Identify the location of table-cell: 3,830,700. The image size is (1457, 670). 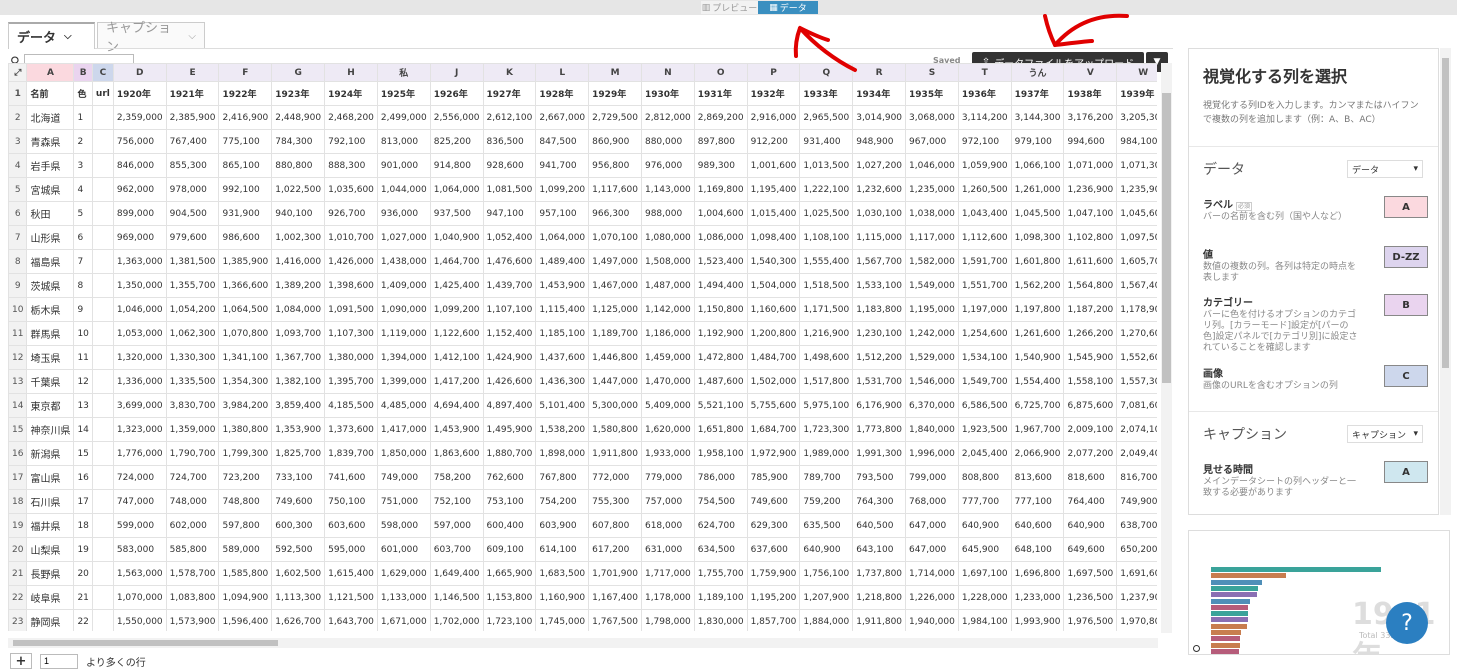
(192, 405).